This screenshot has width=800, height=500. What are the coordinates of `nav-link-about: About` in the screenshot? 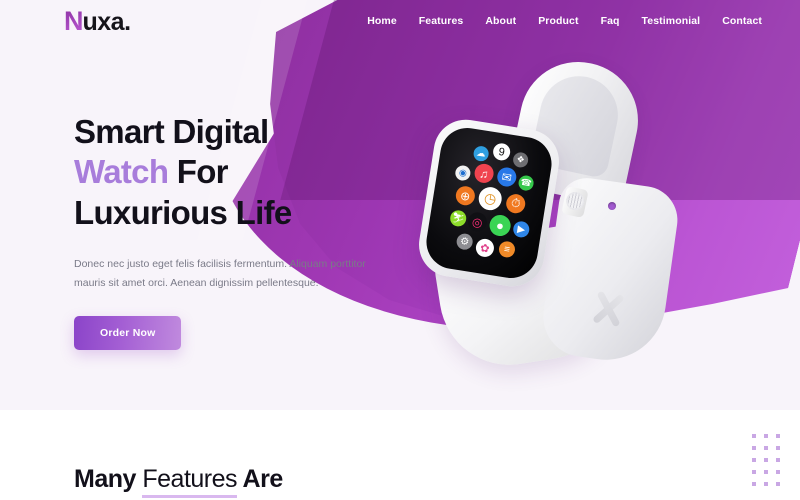 It's located at (500, 21).